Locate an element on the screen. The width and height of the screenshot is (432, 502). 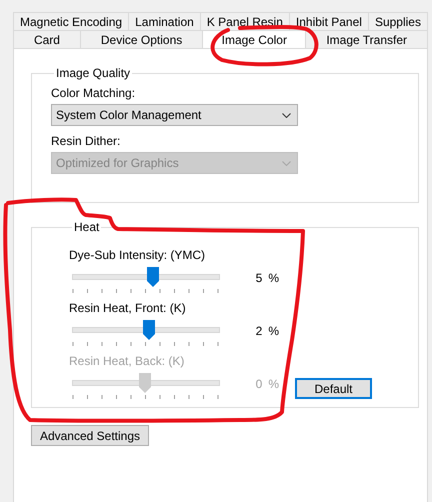
slider-label: Resin Heat, Back: (K) is located at coordinates (127, 361).